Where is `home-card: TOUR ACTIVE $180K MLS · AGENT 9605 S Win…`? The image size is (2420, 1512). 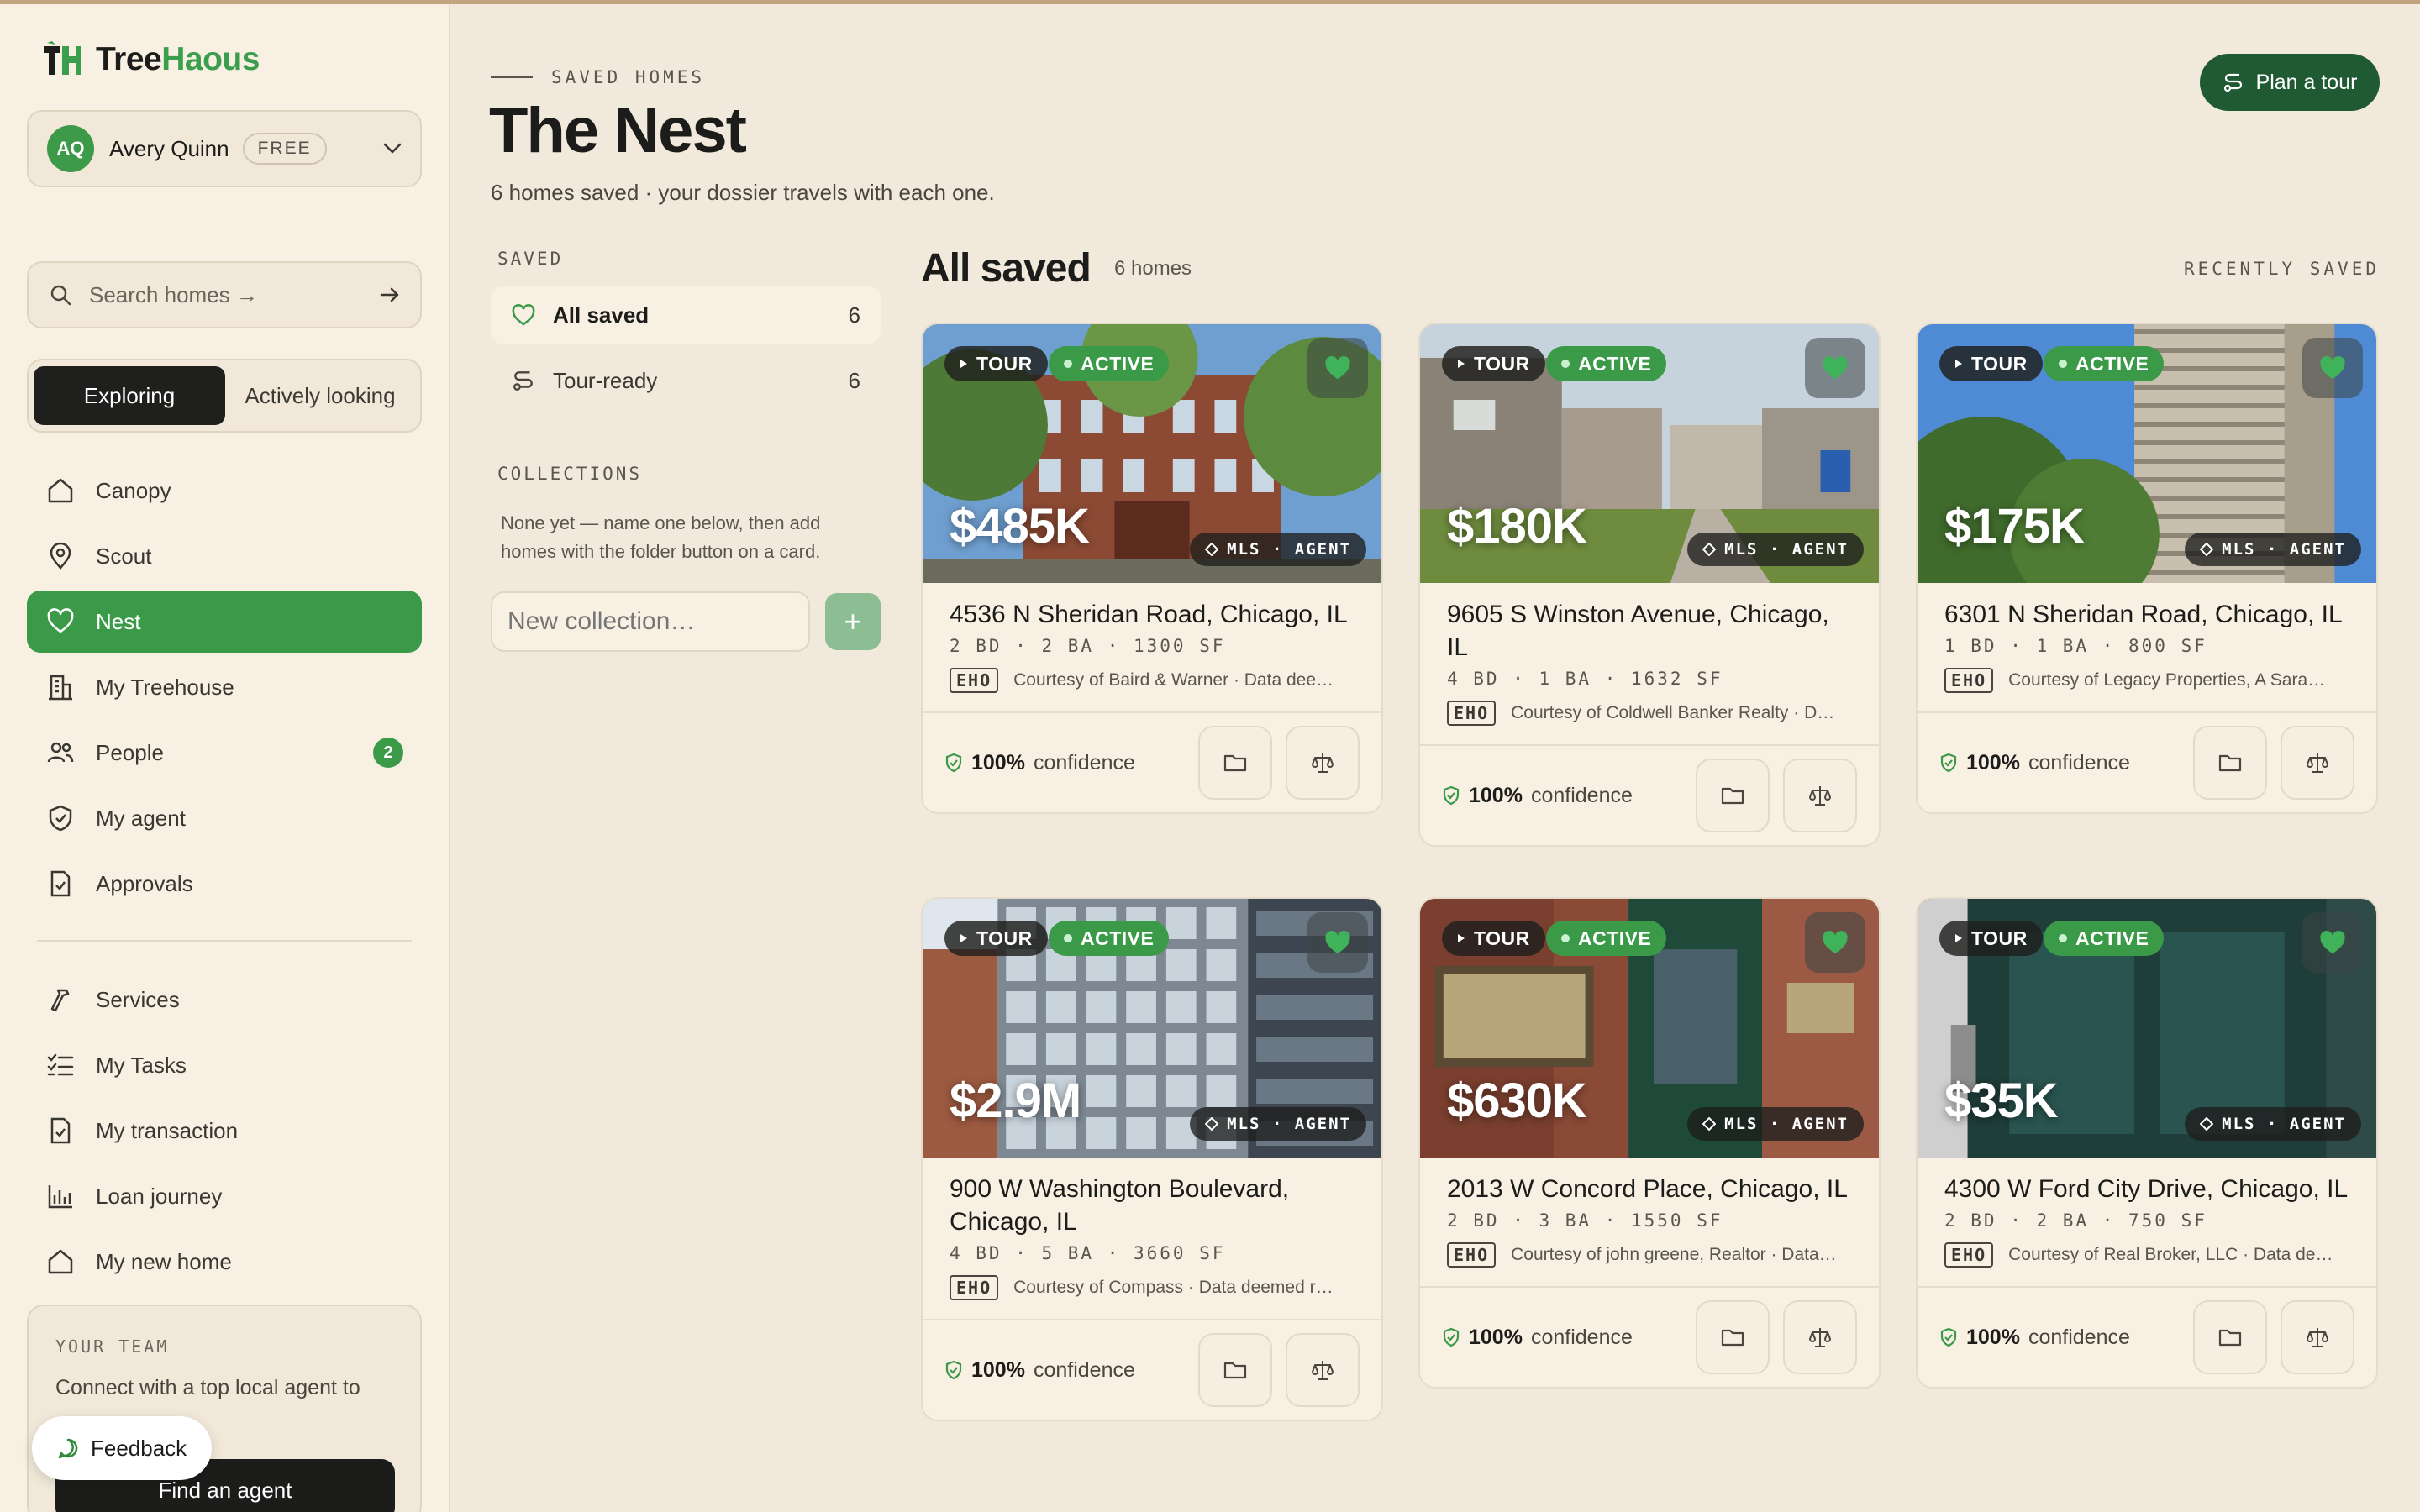 home-card: TOUR ACTIVE $180K MLS · AGENT 9605 S Win… is located at coordinates (1650, 585).